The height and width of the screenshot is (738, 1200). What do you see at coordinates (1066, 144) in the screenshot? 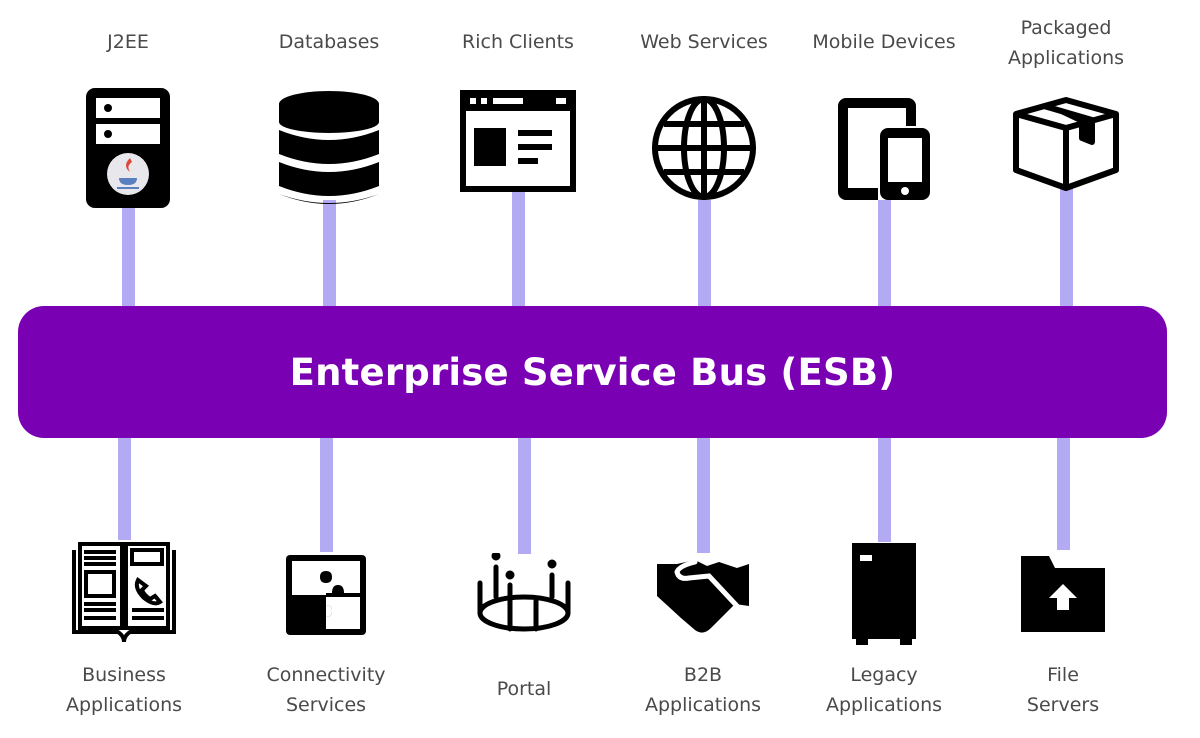
I see `package-box-icon` at bounding box center [1066, 144].